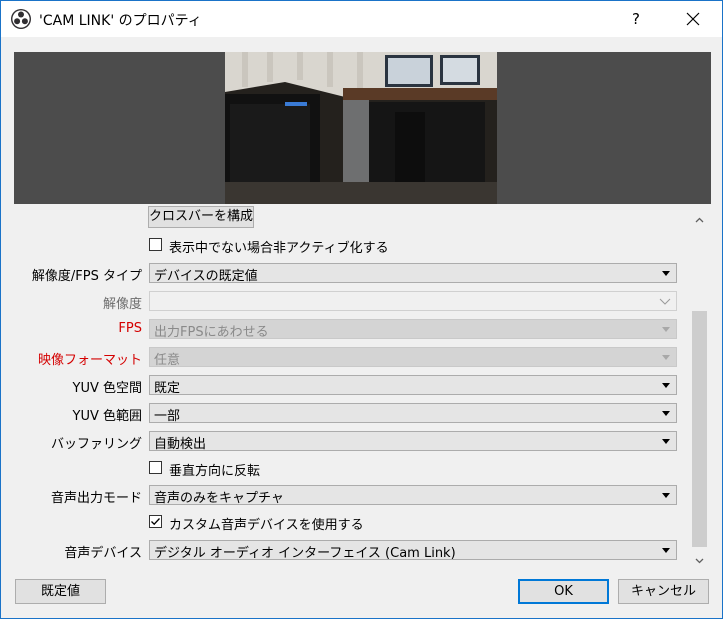 The image size is (723, 619). What do you see at coordinates (201, 217) in the screenshot?
I see `configure-crossbar-button: クロスバーを構成` at bounding box center [201, 217].